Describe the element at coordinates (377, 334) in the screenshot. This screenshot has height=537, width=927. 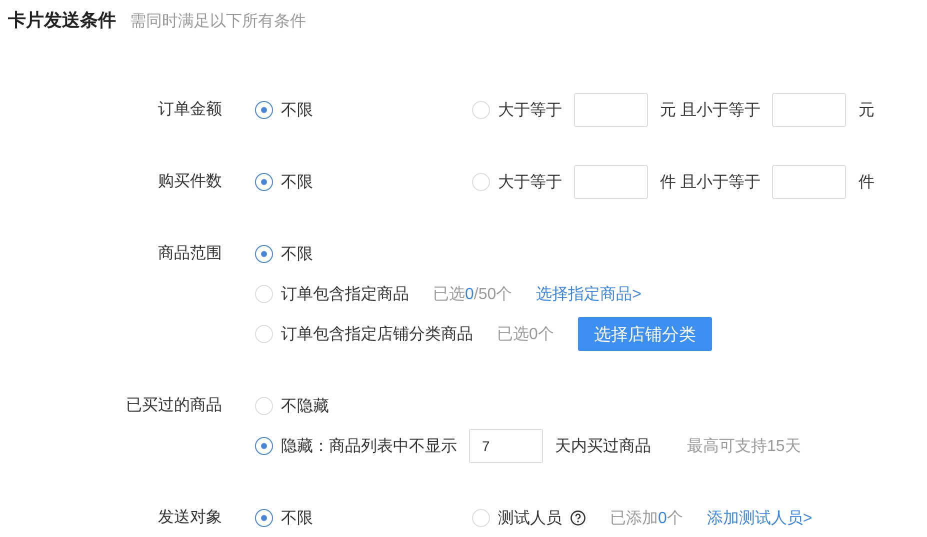
I see `option-label: 订单包含指定店铺分类商品` at that location.